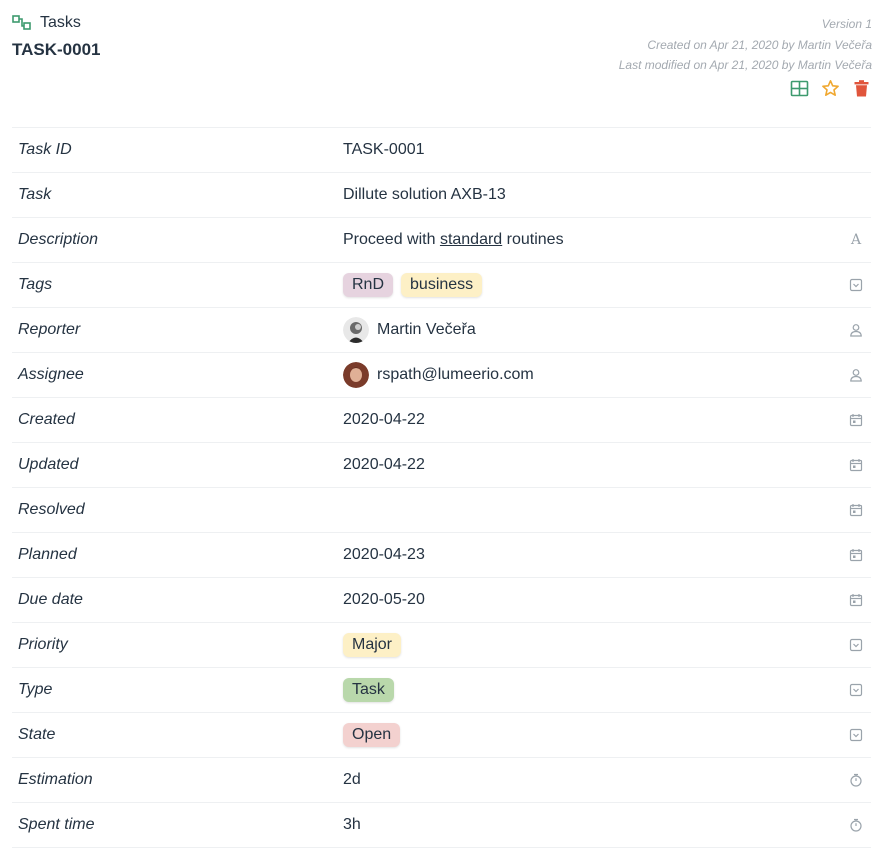  Describe the element at coordinates (56, 49) in the screenshot. I see `record-title: TASK-0001` at that location.